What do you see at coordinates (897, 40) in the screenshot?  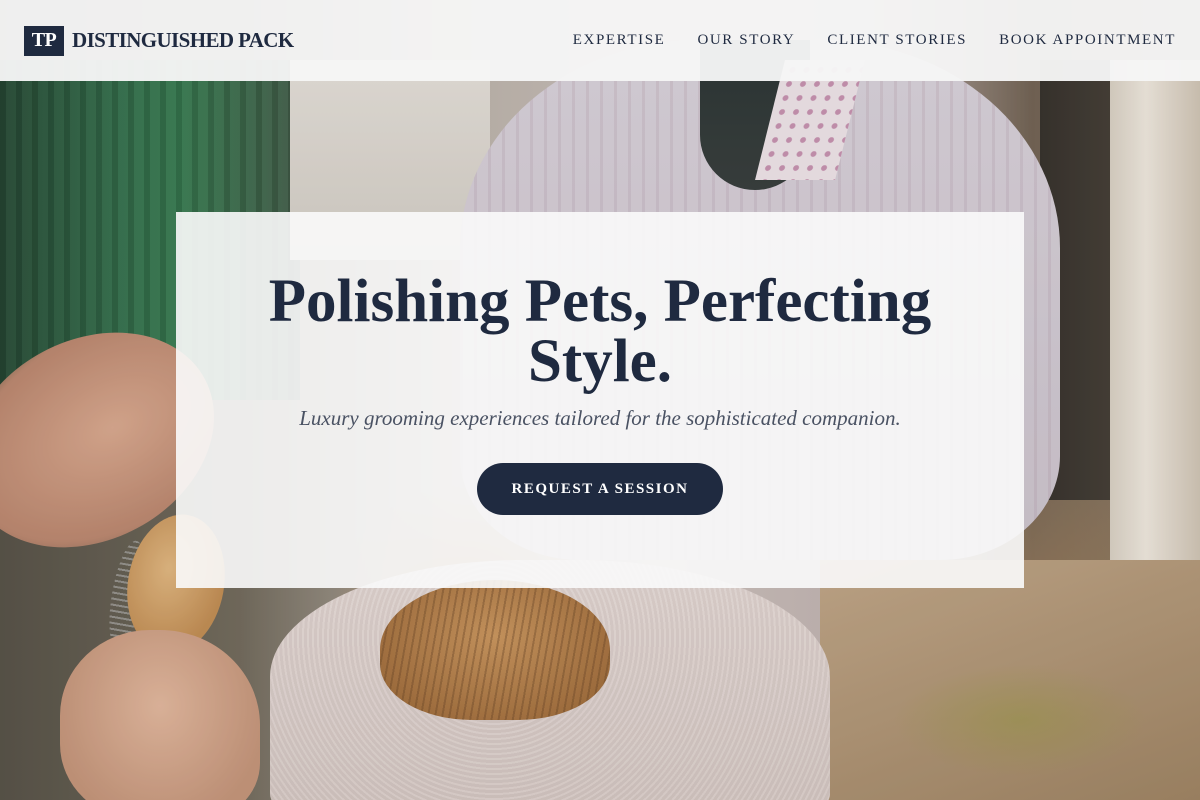 I see `nav-link-client-stories: CLIENT STORIES` at bounding box center [897, 40].